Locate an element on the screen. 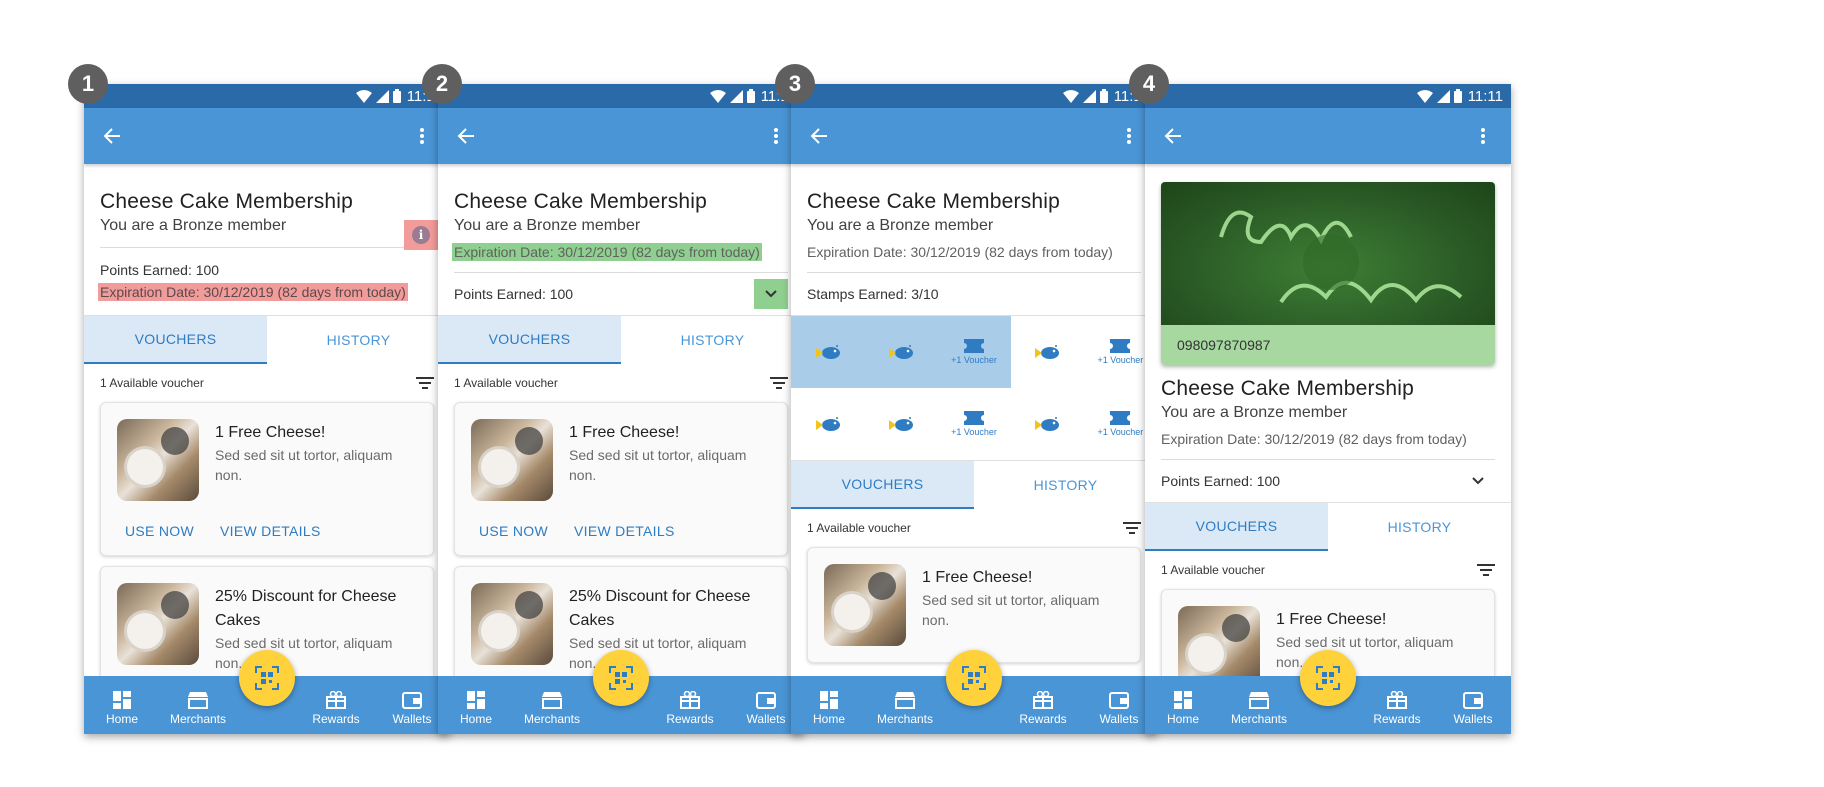  chevron-down-icon is located at coordinates (771, 294).